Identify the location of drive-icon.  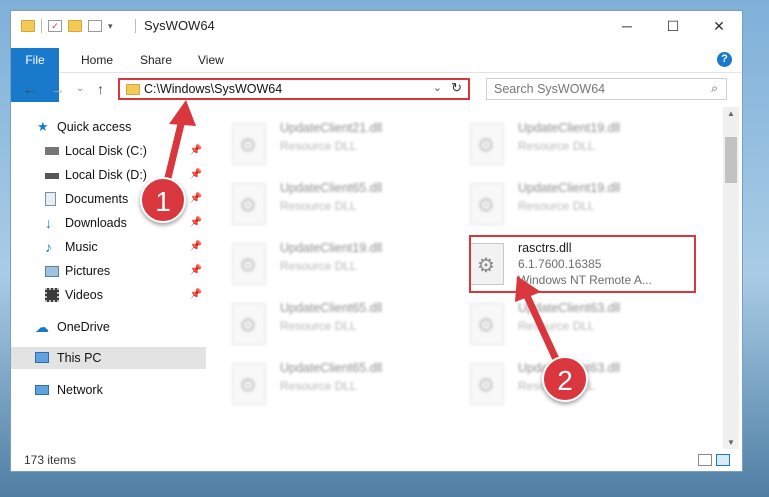
(52, 176).